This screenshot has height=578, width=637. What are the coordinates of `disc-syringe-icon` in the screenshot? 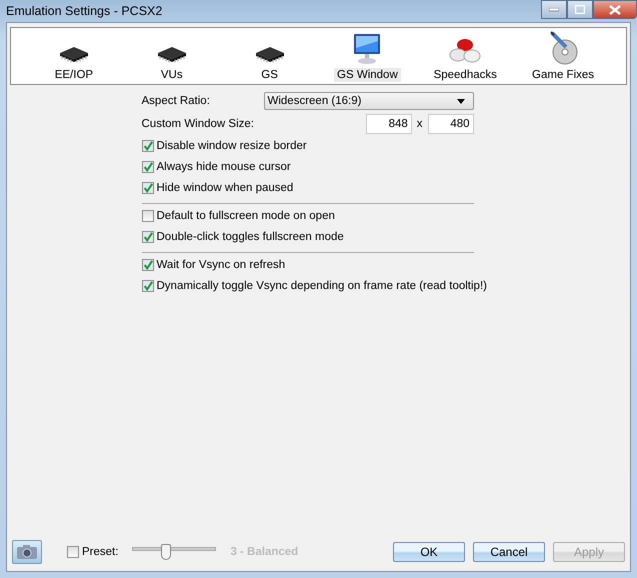 It's located at (563, 48).